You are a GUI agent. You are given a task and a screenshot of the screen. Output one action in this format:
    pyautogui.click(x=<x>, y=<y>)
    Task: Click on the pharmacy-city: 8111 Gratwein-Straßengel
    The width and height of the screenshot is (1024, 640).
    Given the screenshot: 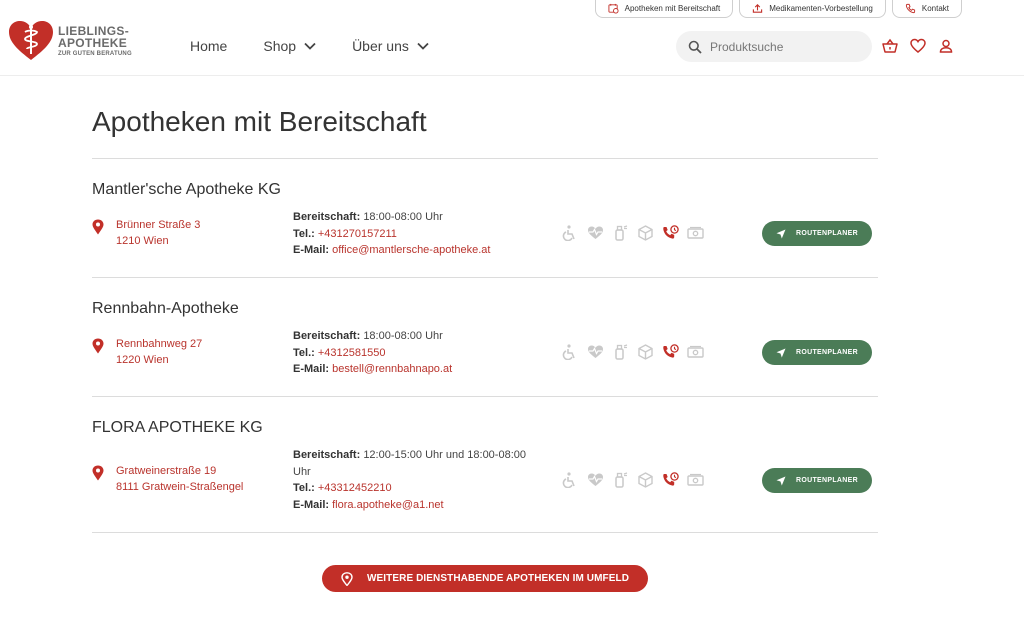 What is the action you would take?
    pyautogui.click(x=180, y=487)
    